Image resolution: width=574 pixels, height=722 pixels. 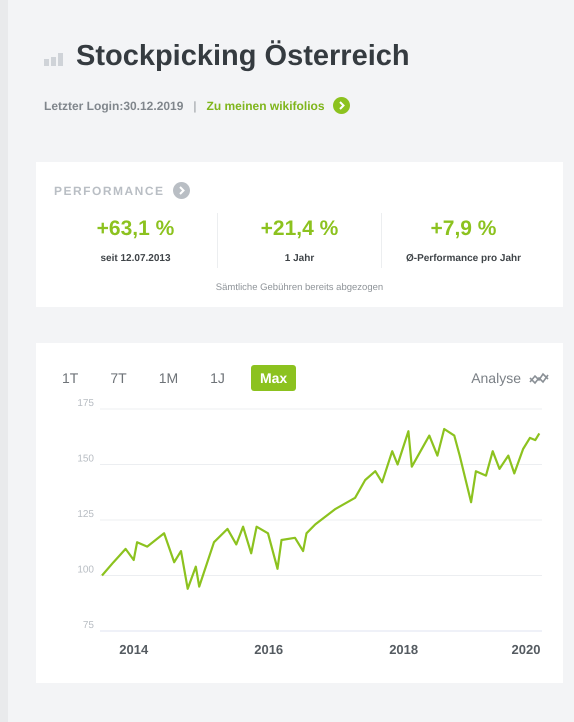 I want to click on range-tab: 7T, so click(x=118, y=378).